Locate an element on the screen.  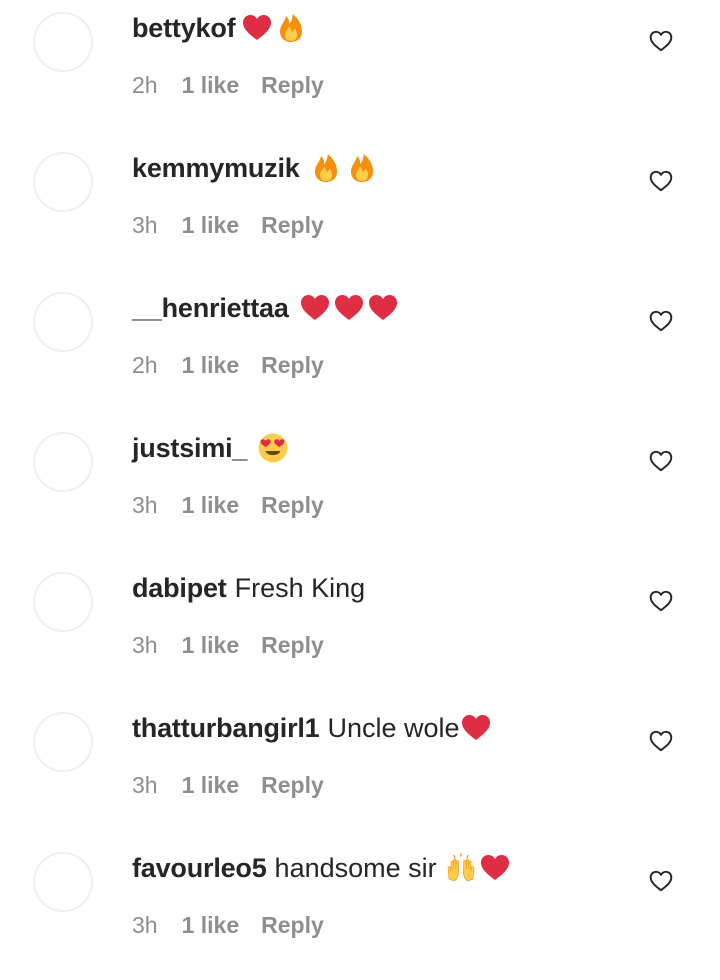
heart-eyes-emoji-icon is located at coordinates (273, 448).